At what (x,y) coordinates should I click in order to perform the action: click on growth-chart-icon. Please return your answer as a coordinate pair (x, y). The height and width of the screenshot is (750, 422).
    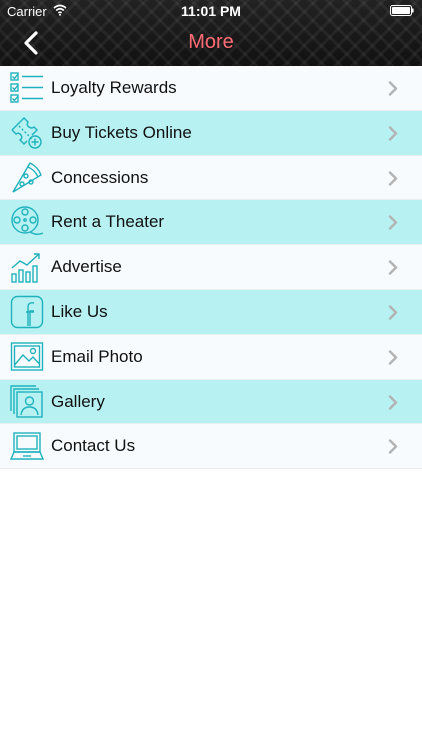
    Looking at the image, I should click on (25, 268).